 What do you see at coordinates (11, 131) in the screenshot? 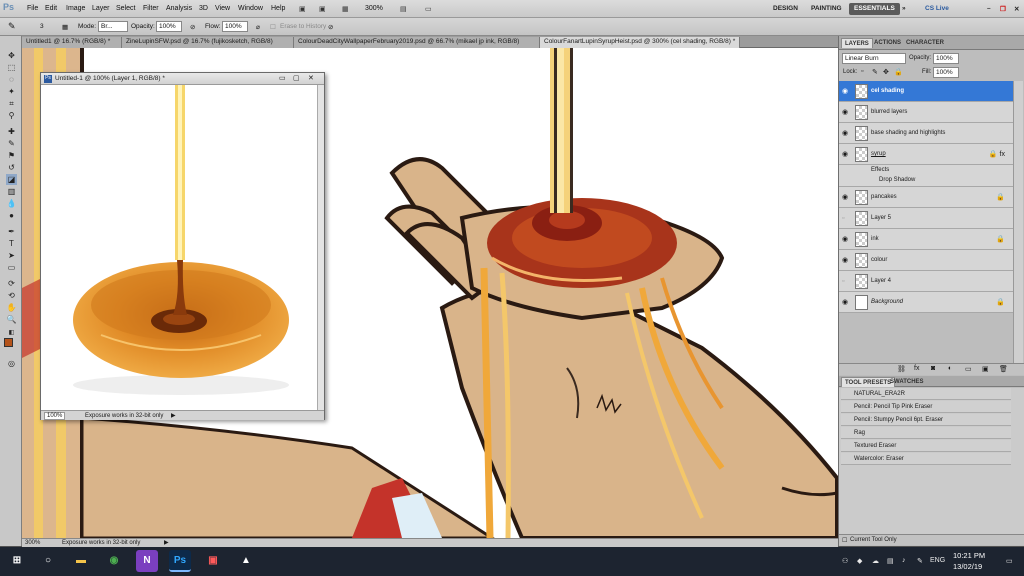
I see `healing-tool-icon: ✚` at bounding box center [11, 131].